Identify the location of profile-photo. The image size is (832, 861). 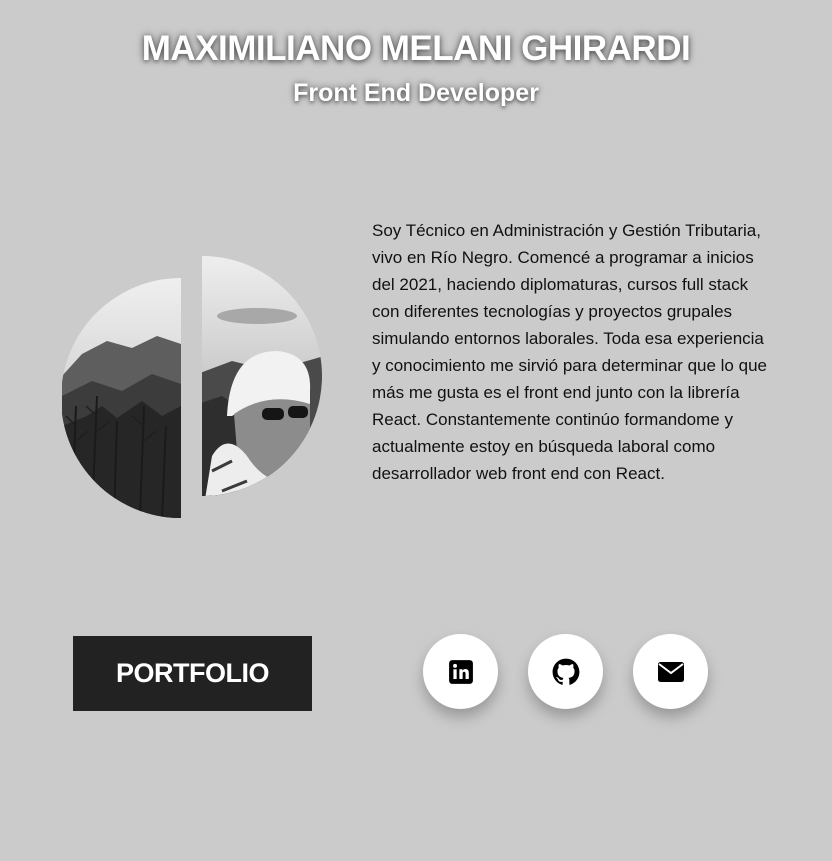
(193, 387).